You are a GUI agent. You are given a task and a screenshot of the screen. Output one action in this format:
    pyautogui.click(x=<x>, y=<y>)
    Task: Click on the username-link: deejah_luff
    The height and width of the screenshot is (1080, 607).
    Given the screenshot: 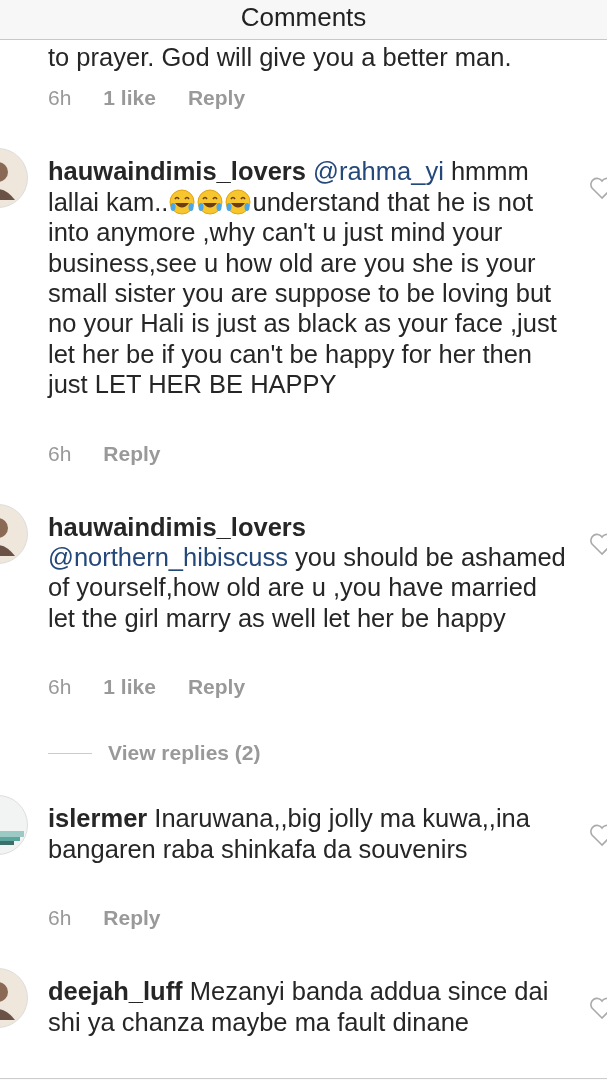 What is the action you would take?
    pyautogui.click(x=115, y=991)
    